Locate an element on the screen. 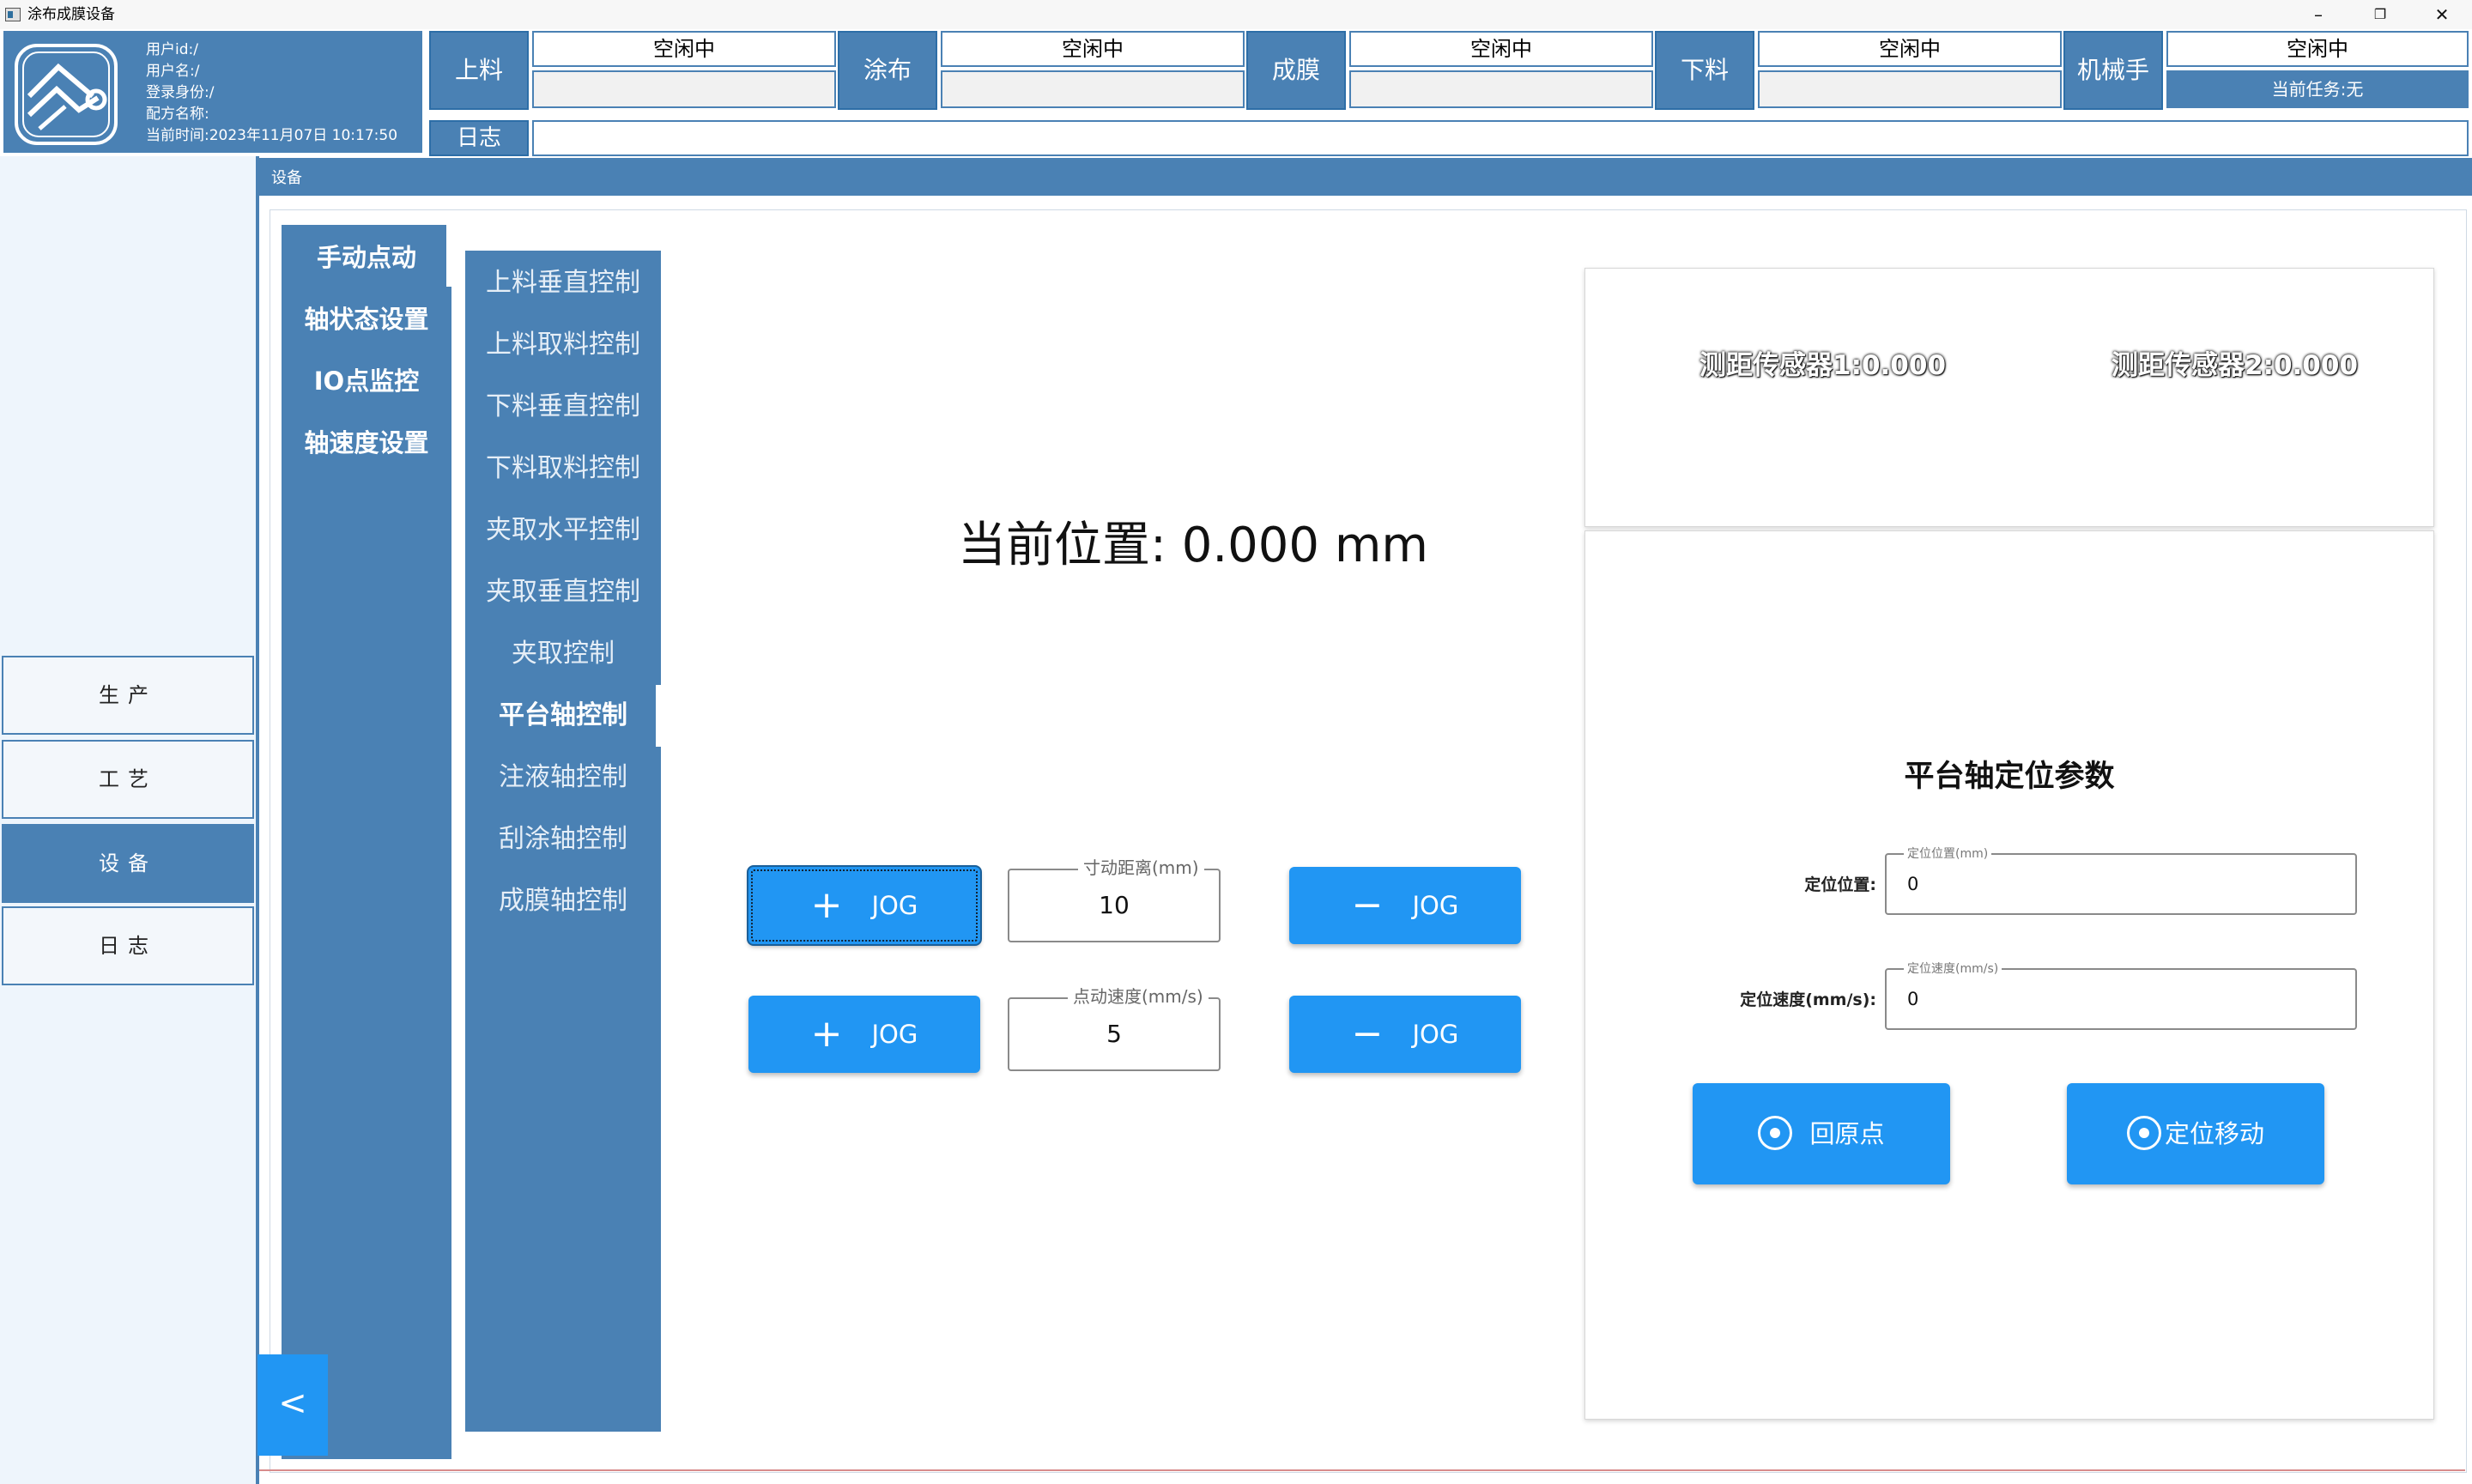  current-position-readout: 当前位置: 0.000 mm is located at coordinates (1193, 545).